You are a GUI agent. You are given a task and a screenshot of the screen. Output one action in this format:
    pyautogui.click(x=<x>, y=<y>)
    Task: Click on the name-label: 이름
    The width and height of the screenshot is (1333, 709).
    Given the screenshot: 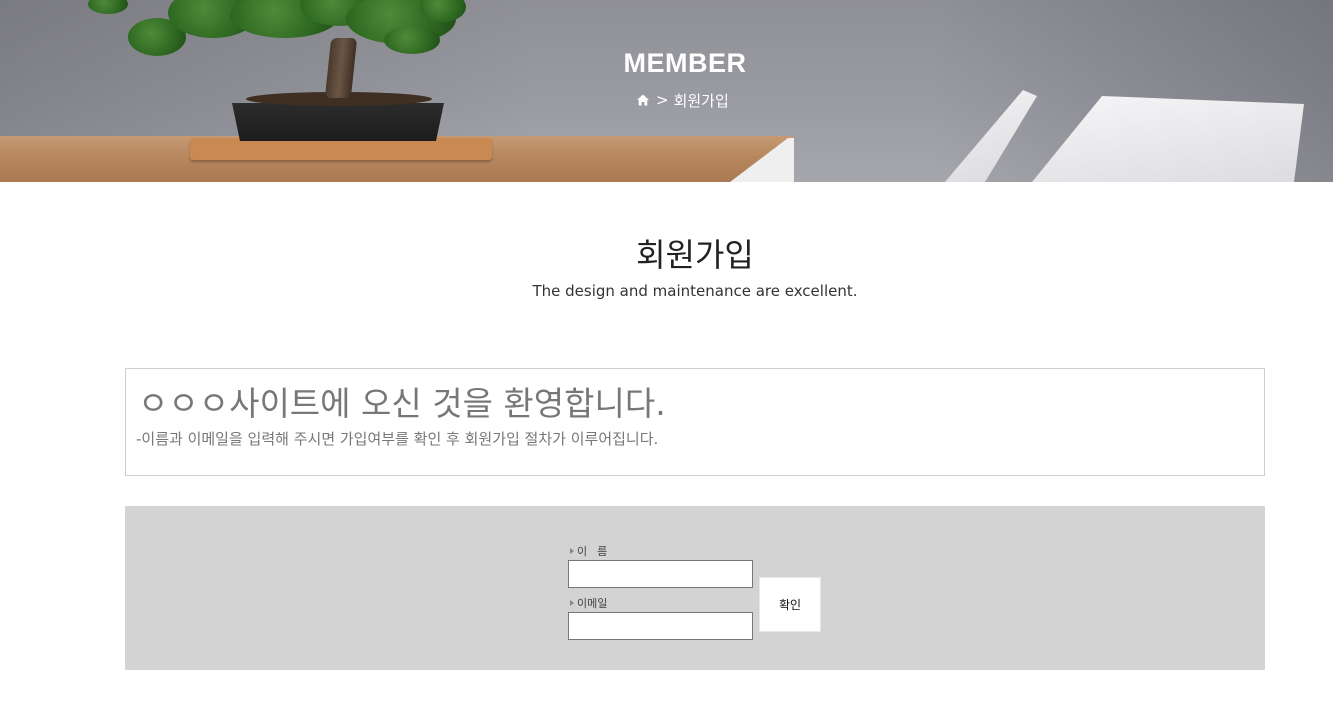 What is the action you would take?
    pyautogui.click(x=593, y=551)
    